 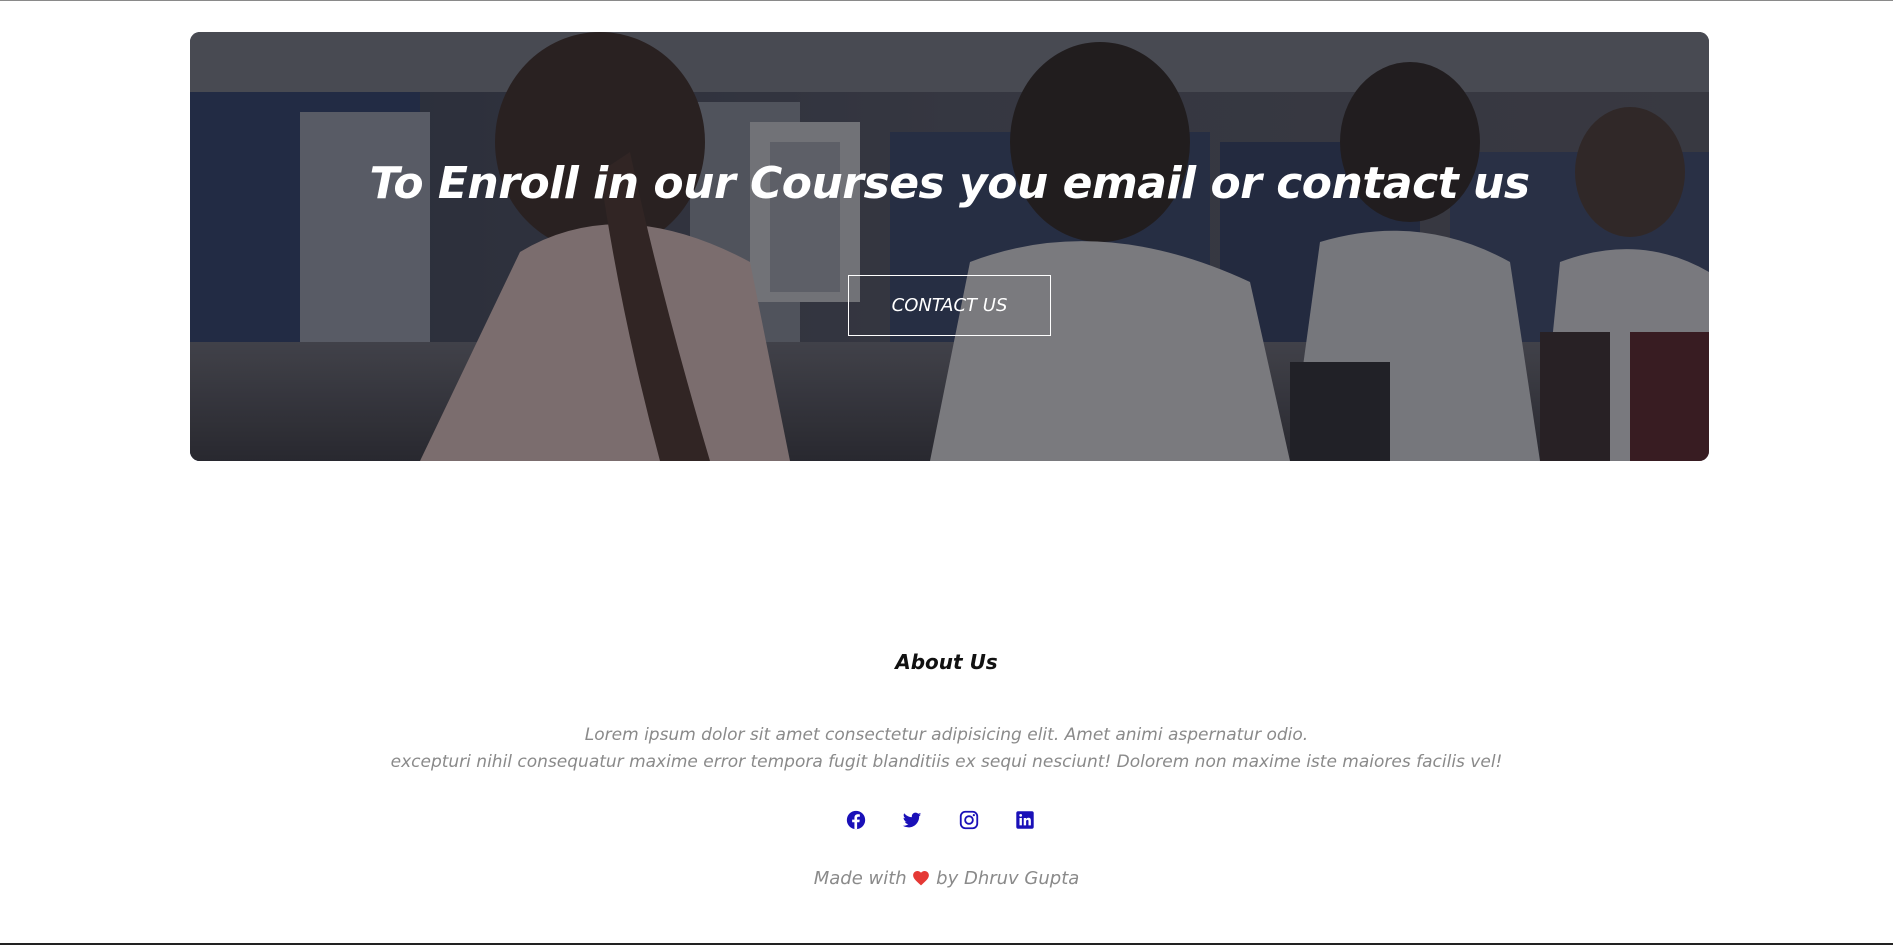 What do you see at coordinates (860, 878) in the screenshot?
I see `credit-prefix: Made with` at bounding box center [860, 878].